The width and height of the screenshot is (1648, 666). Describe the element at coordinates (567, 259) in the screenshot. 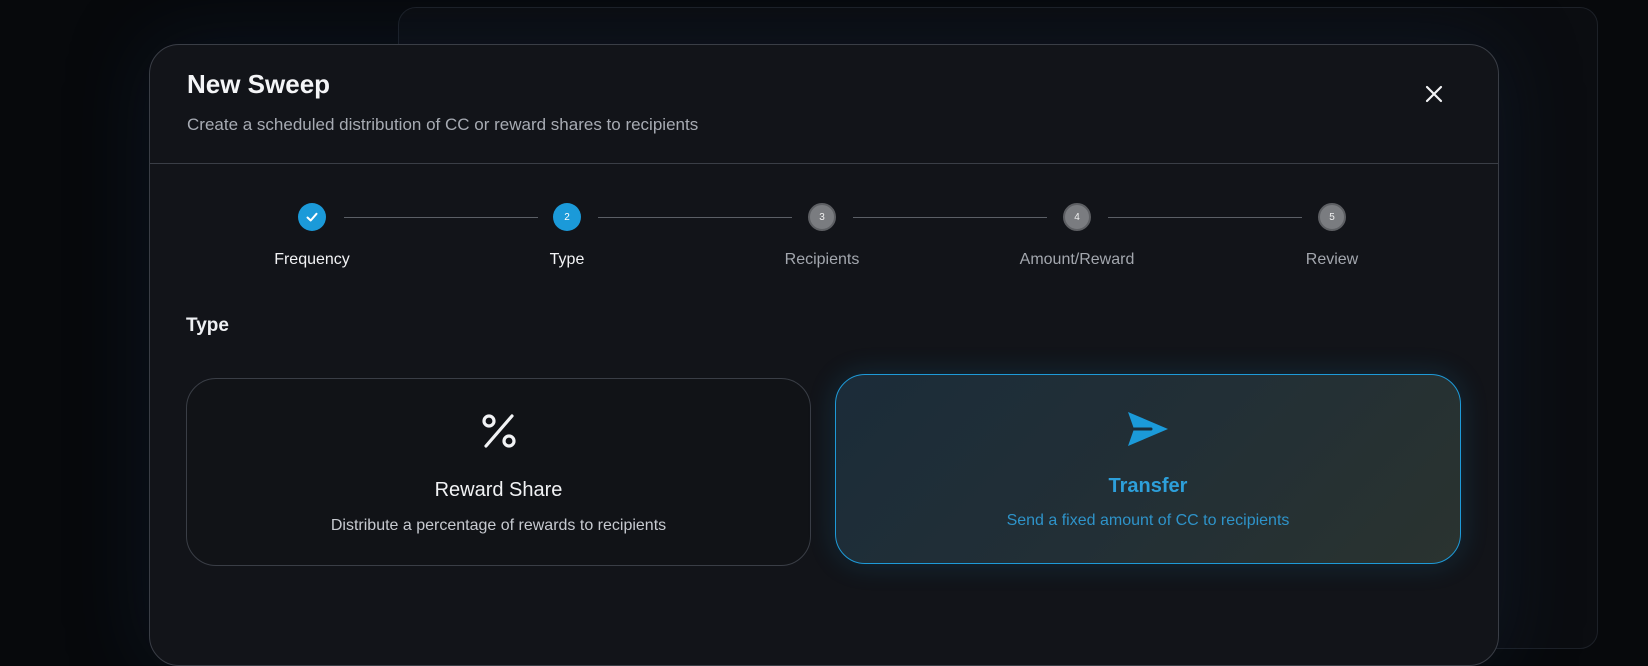

I see `step-label-type: Type` at that location.